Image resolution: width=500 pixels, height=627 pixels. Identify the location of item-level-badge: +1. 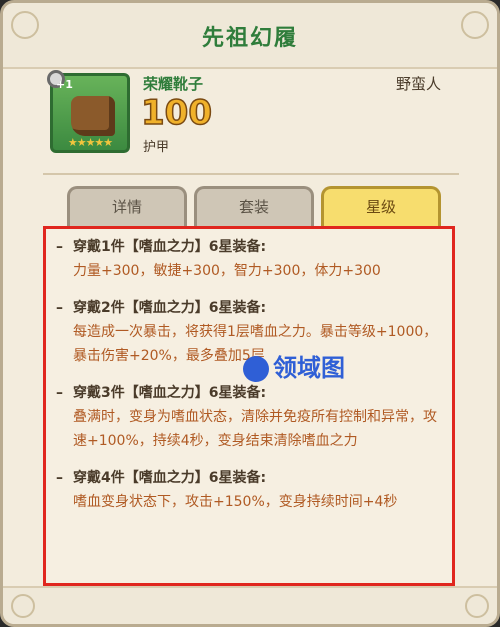
(64, 84).